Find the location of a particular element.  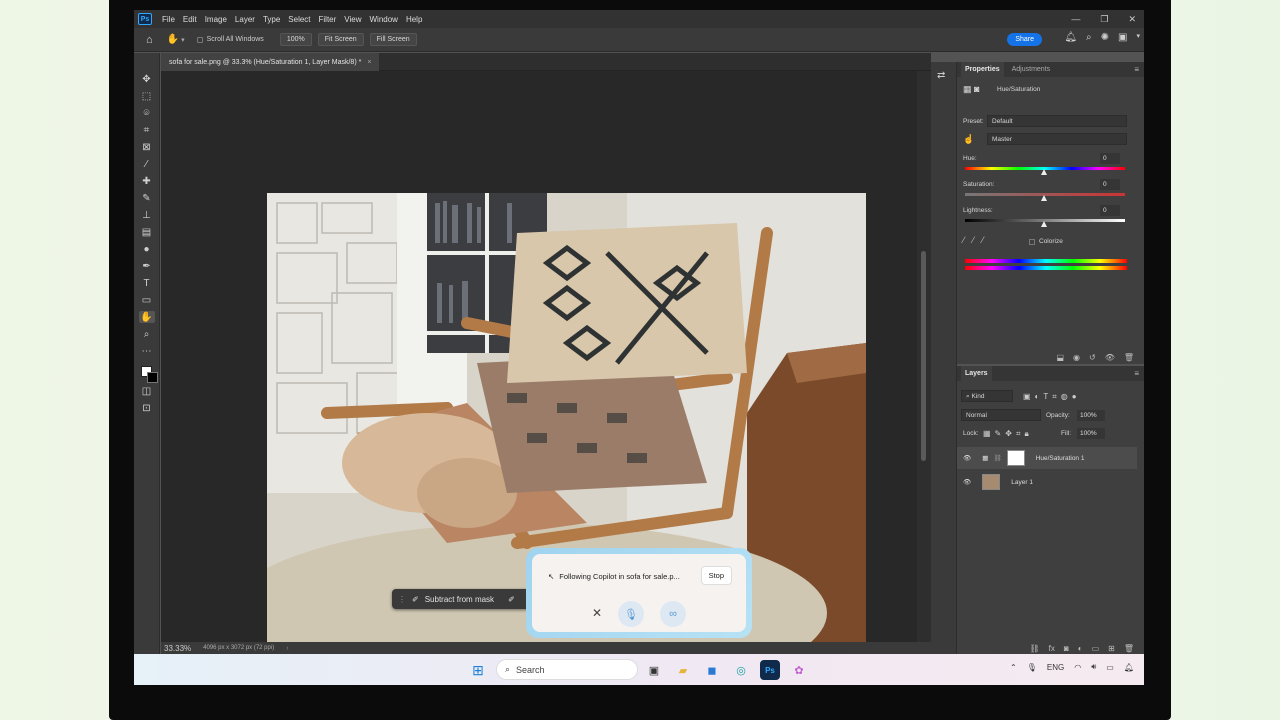

color-swatches is located at coordinates (148, 372).